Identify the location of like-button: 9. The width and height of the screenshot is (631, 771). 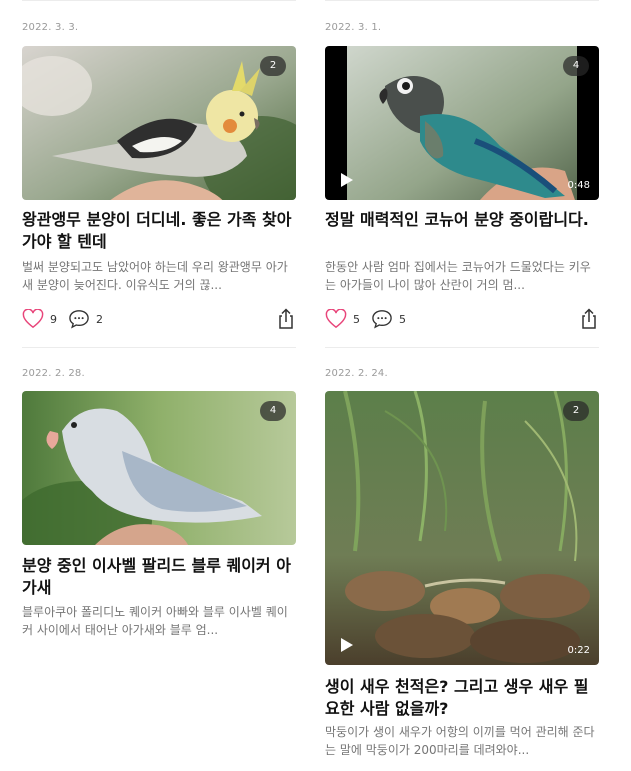
(39, 319).